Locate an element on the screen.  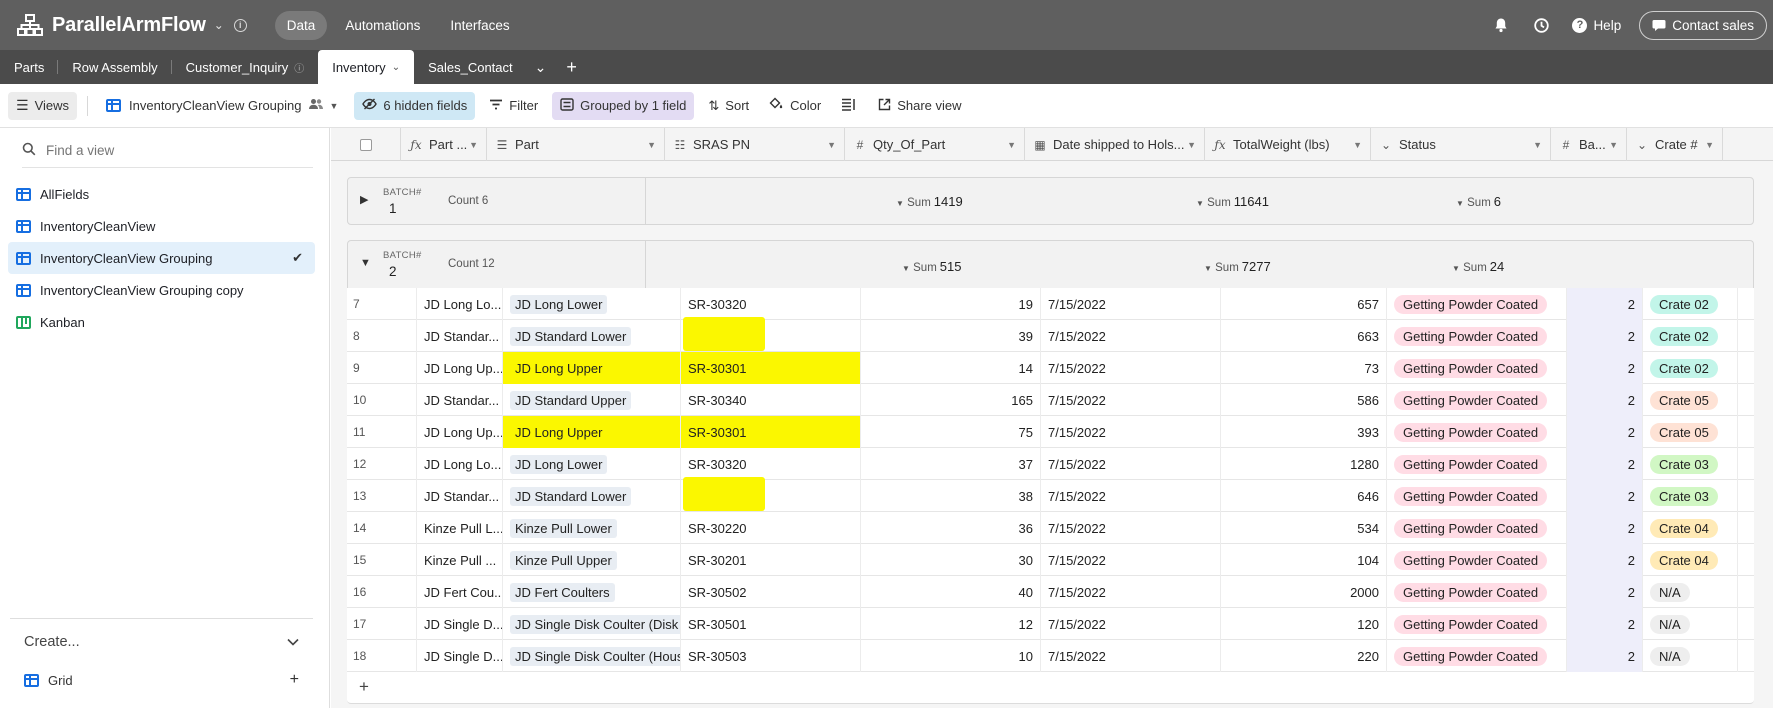
linked-record-chip: JD Single Disk Coulter (Disk C is located at coordinates (595, 624).